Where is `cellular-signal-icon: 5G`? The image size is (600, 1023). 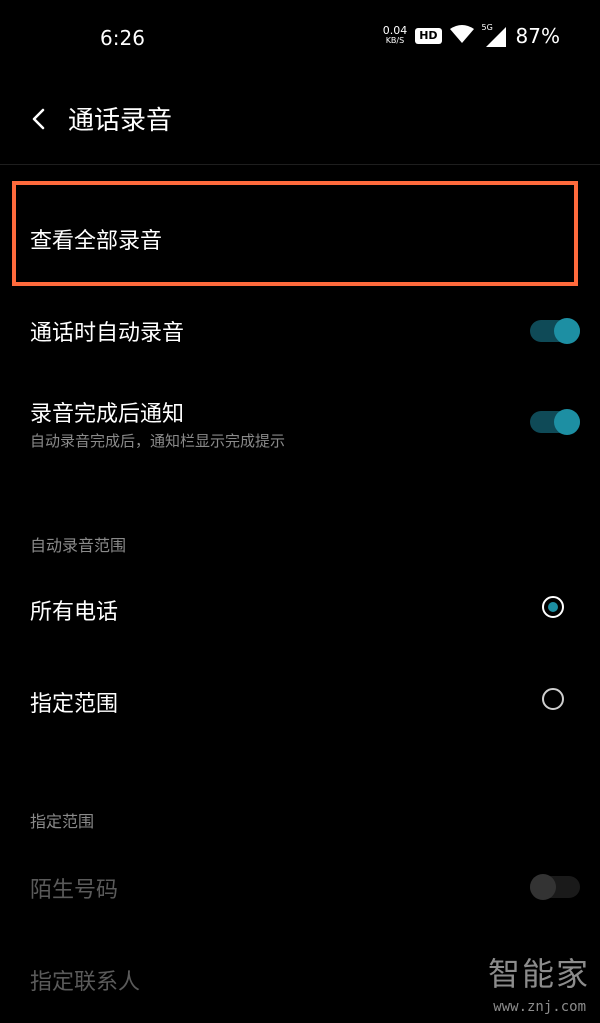 cellular-signal-icon: 5G is located at coordinates (495, 35).